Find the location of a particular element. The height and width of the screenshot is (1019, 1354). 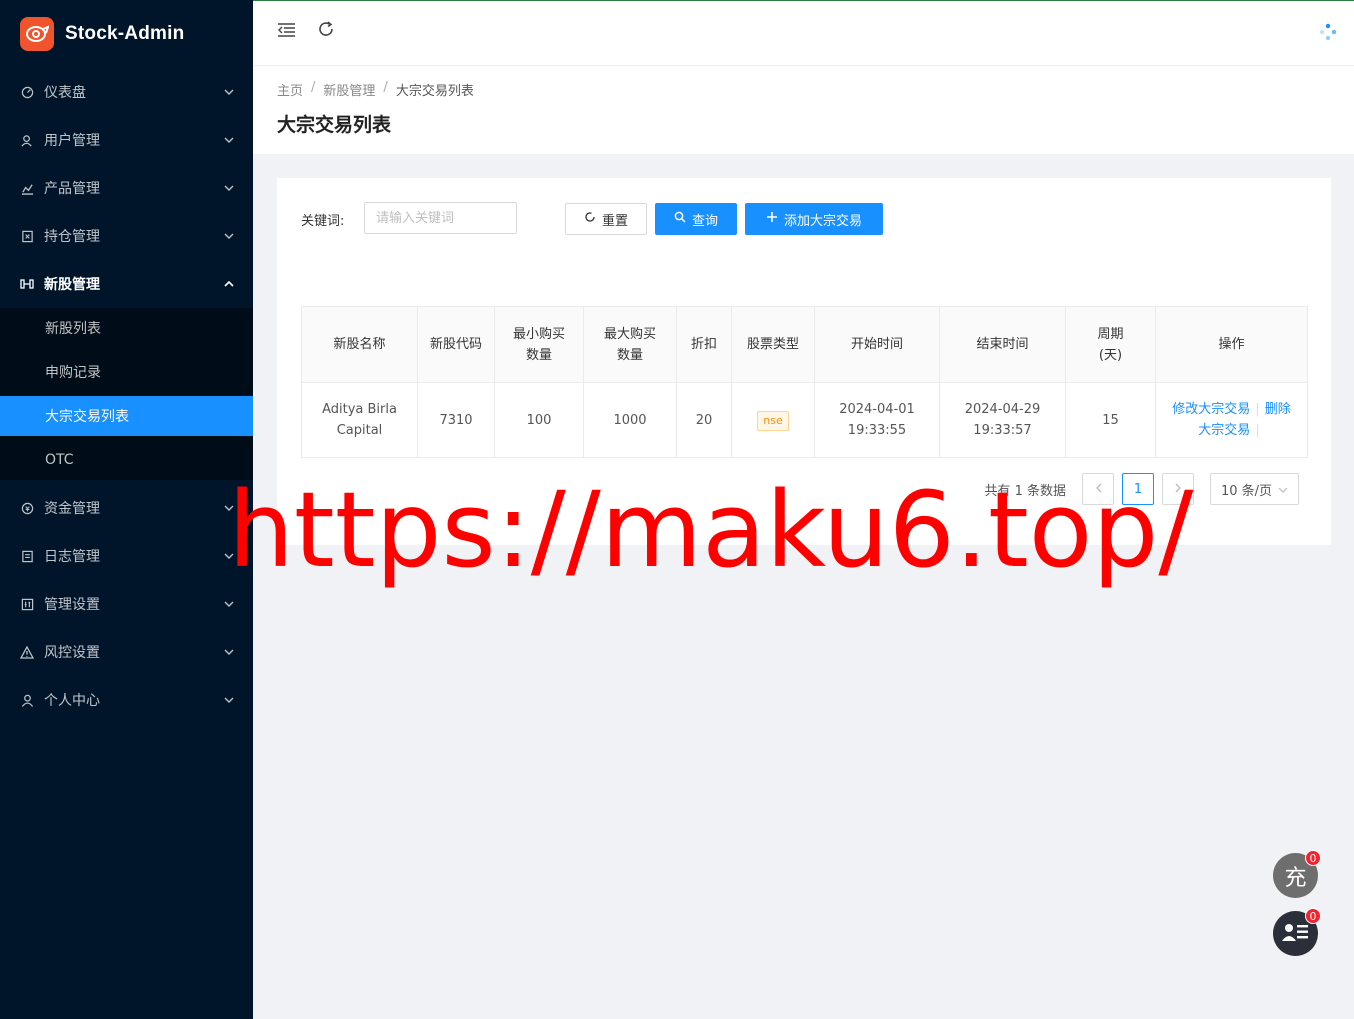

sidebar-item-profile: 个人中心 is located at coordinates (126, 700).